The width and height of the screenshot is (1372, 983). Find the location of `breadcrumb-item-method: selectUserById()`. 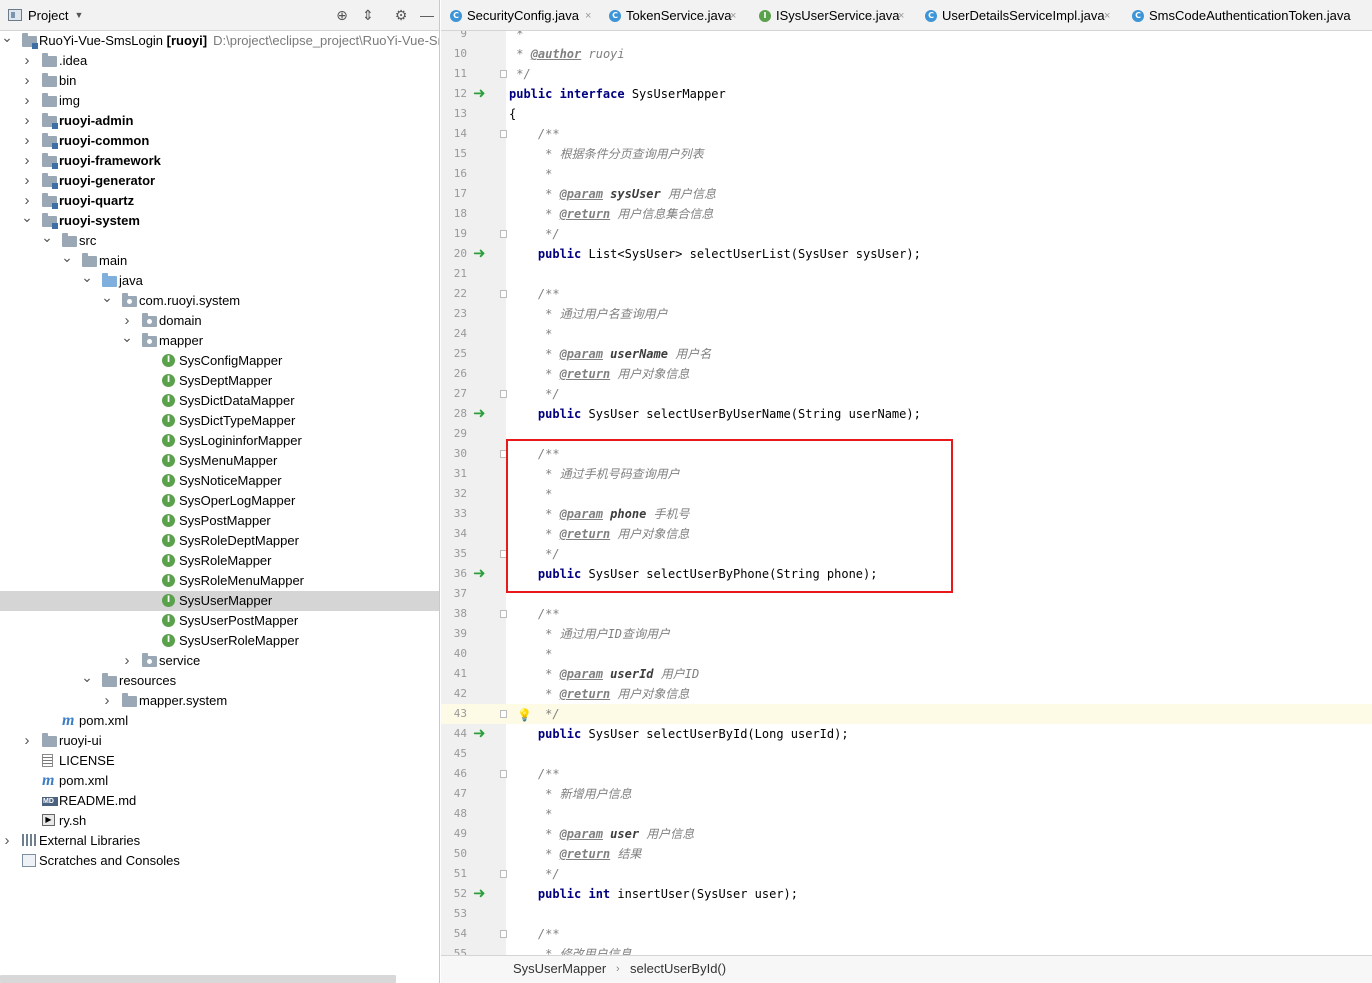

breadcrumb-item-method: selectUserById() is located at coordinates (678, 969).